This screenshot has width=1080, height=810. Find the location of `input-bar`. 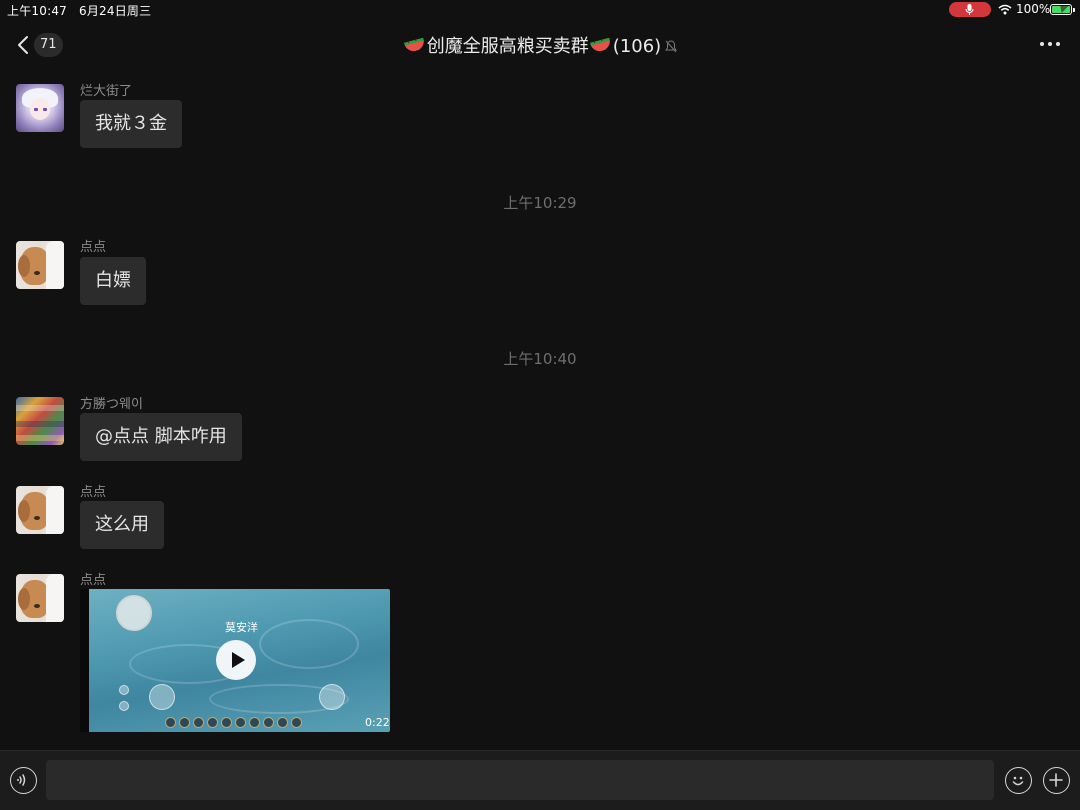

input-bar is located at coordinates (540, 780).